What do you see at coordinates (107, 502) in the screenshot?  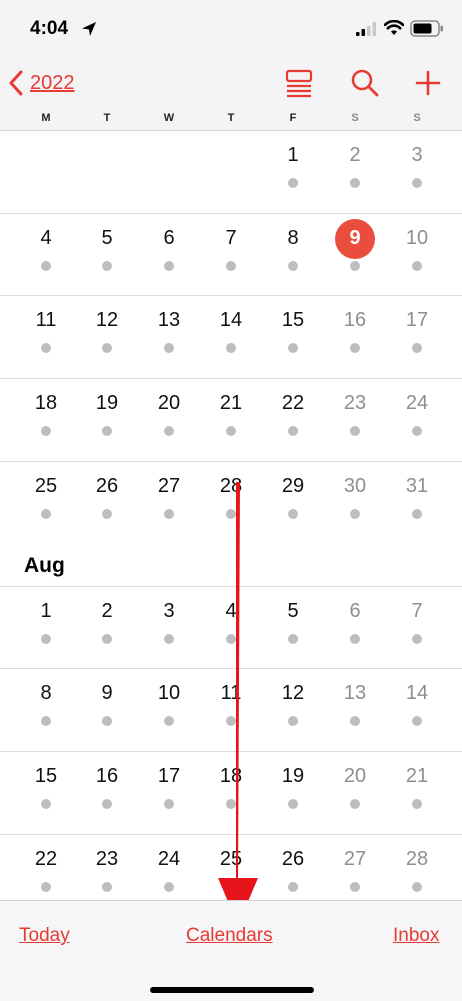 I see `day-cell: 26` at bounding box center [107, 502].